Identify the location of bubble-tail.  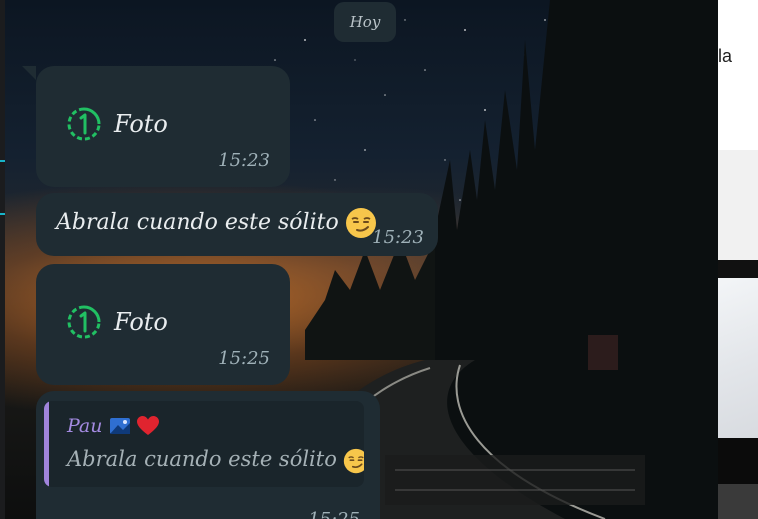
(29, 73).